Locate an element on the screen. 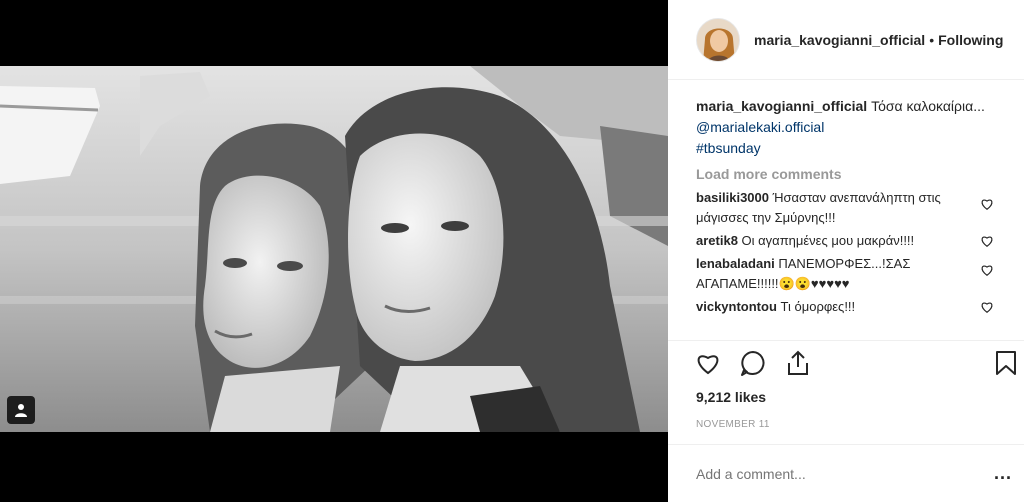  post-date: NOVEMBER 11 is located at coordinates (733, 424).